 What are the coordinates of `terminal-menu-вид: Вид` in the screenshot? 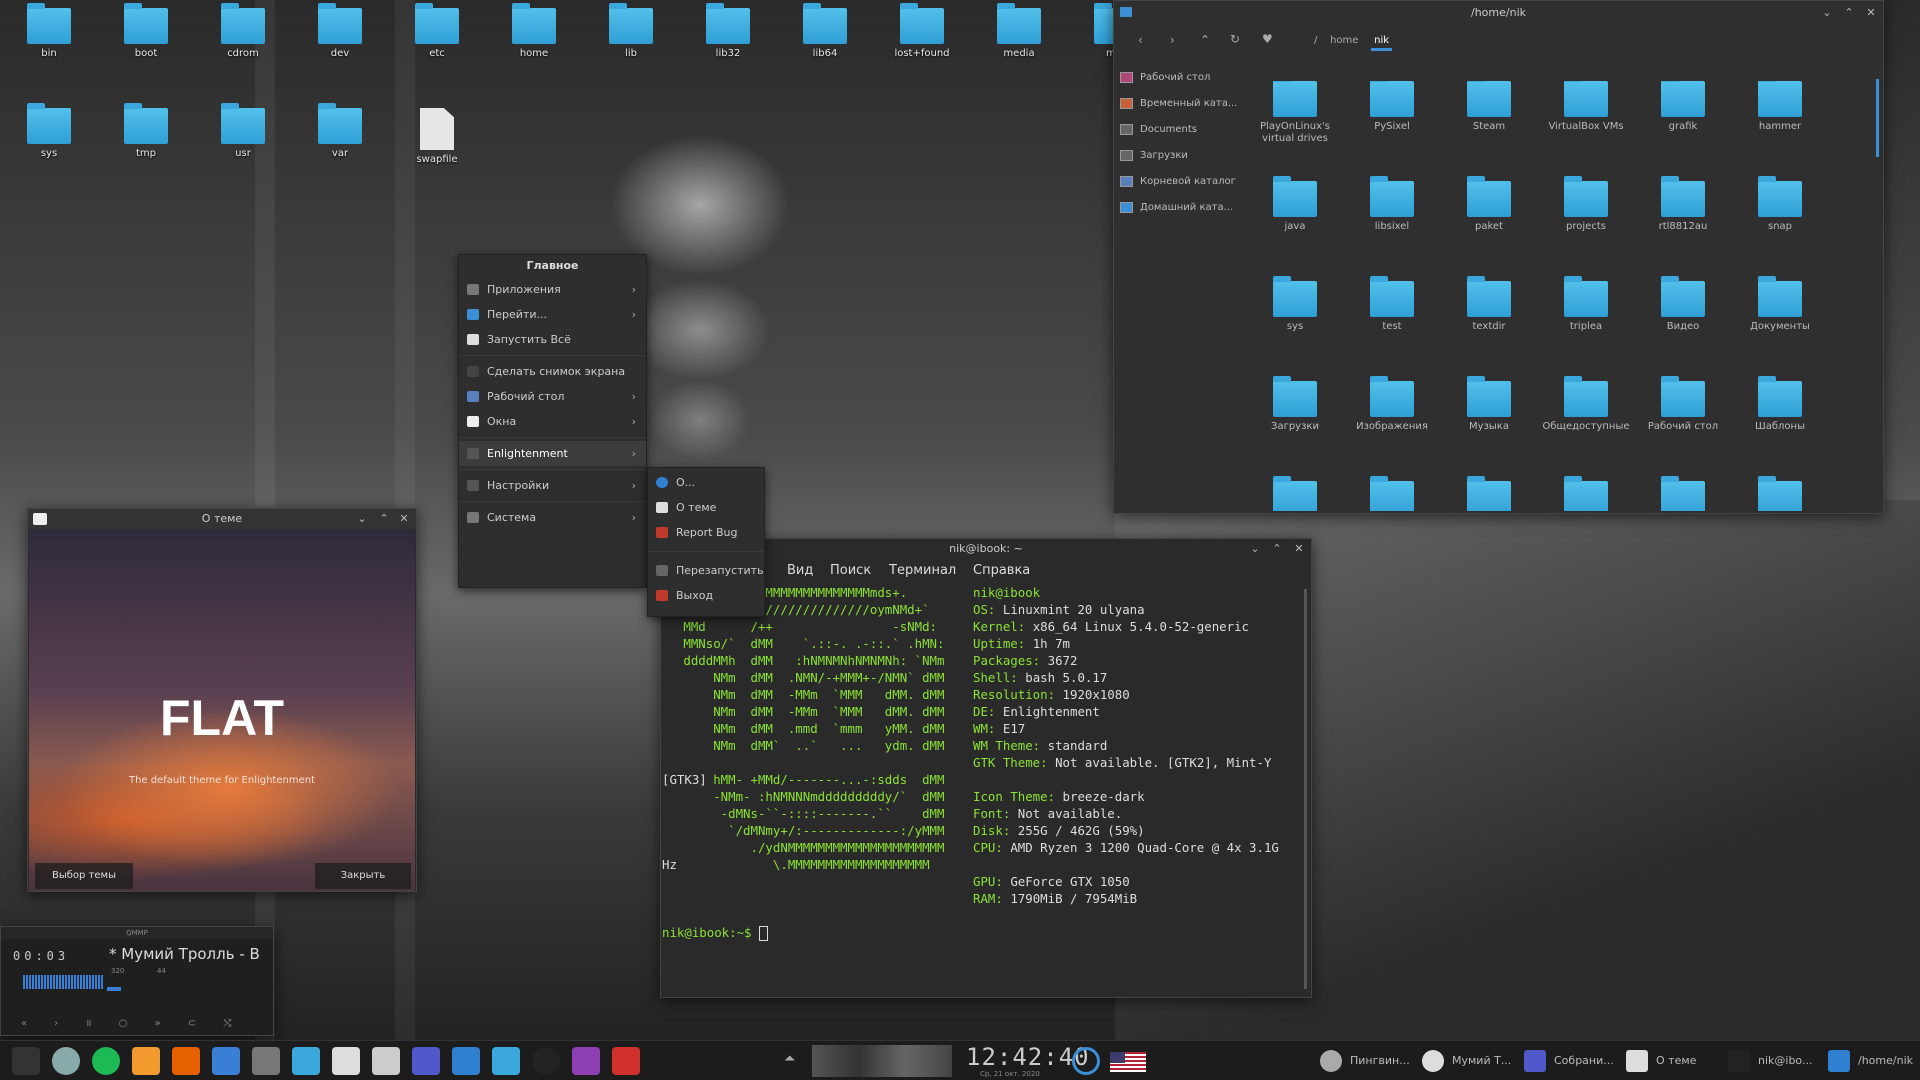 It's located at (800, 570).